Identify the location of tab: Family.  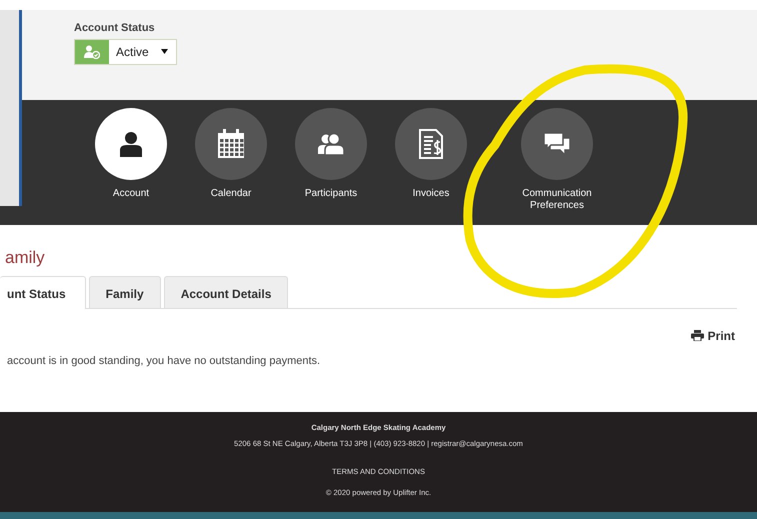
(124, 292).